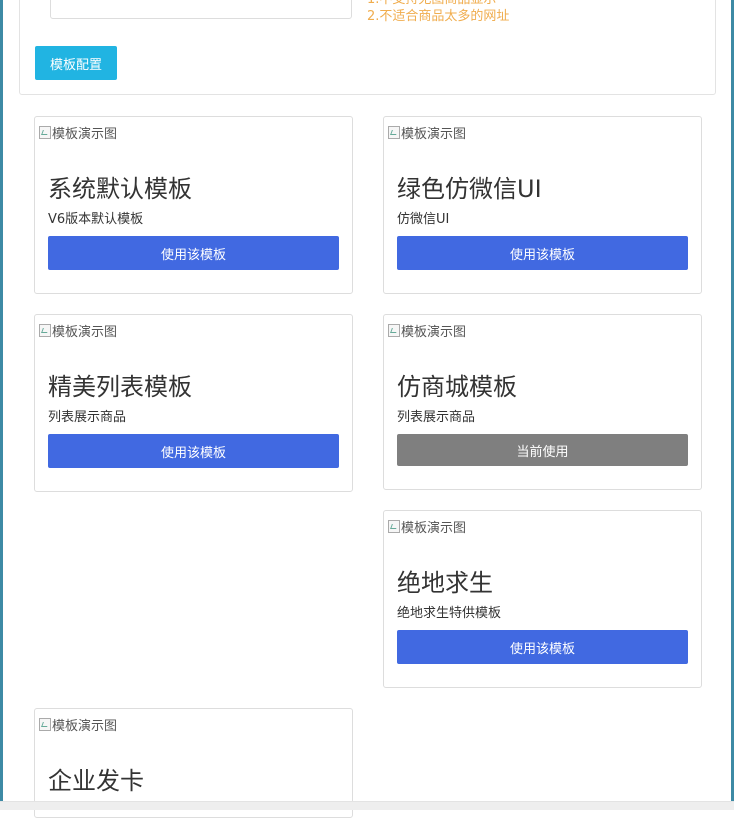 The height and width of the screenshot is (818, 734). Describe the element at coordinates (542, 205) in the screenshot. I see `template-card: 模板演示图 绿色仿微信UI 仿微信UI 使用该模板` at that location.